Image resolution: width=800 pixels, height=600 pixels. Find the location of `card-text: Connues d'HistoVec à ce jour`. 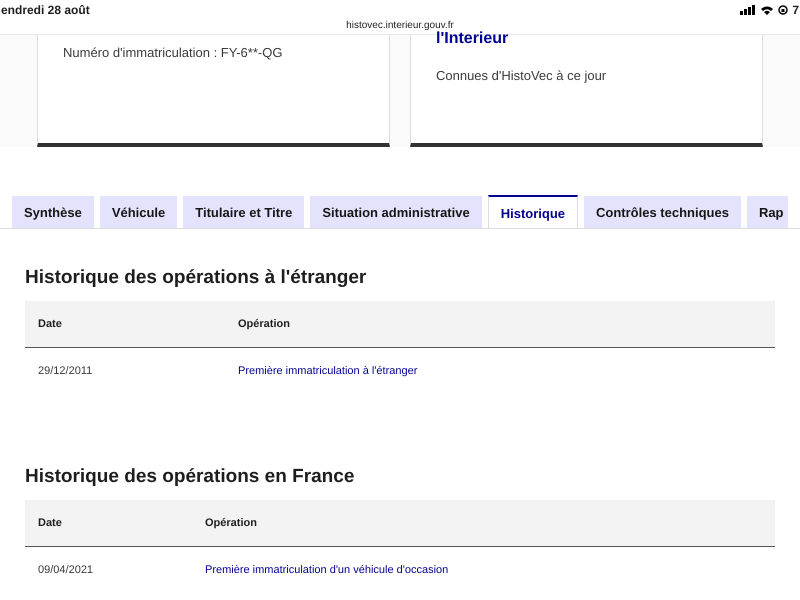

card-text: Connues d'HistoVec à ce jour is located at coordinates (522, 75).